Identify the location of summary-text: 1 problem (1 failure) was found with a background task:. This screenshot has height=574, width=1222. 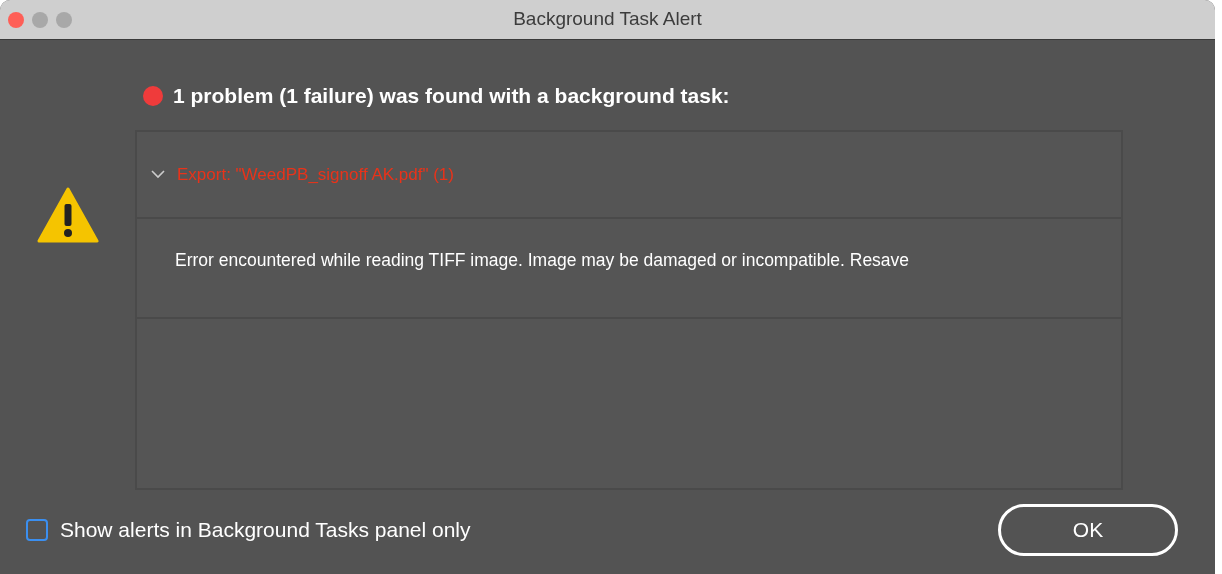
(451, 96).